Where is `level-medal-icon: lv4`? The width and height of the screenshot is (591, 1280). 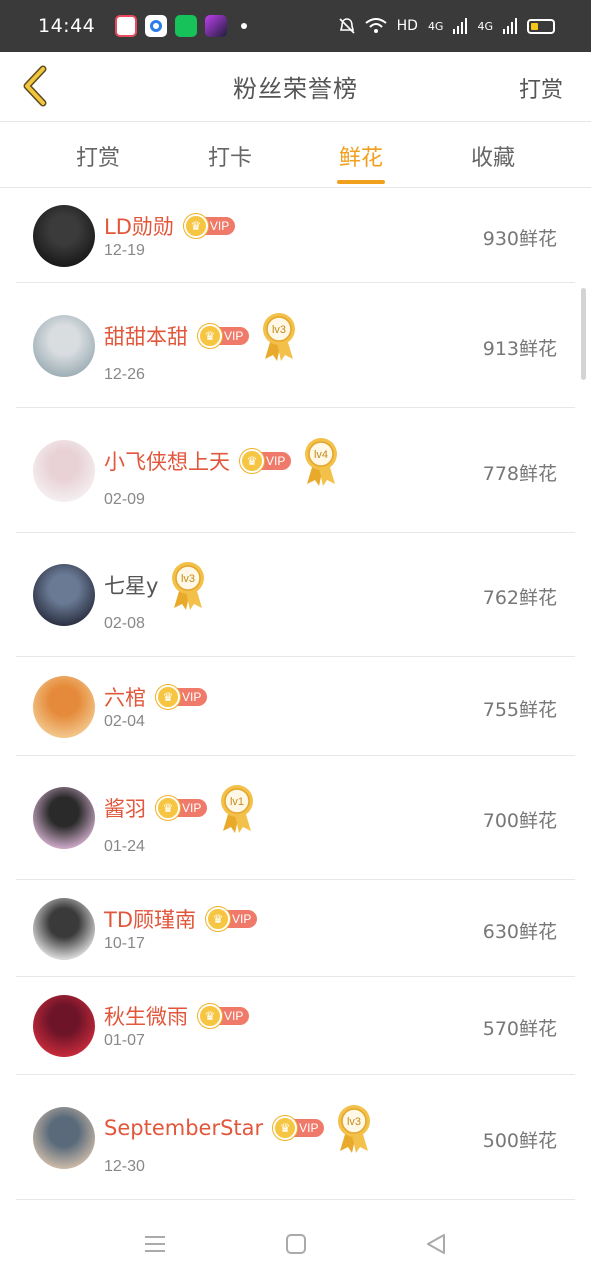 level-medal-icon: lv4 is located at coordinates (321, 461).